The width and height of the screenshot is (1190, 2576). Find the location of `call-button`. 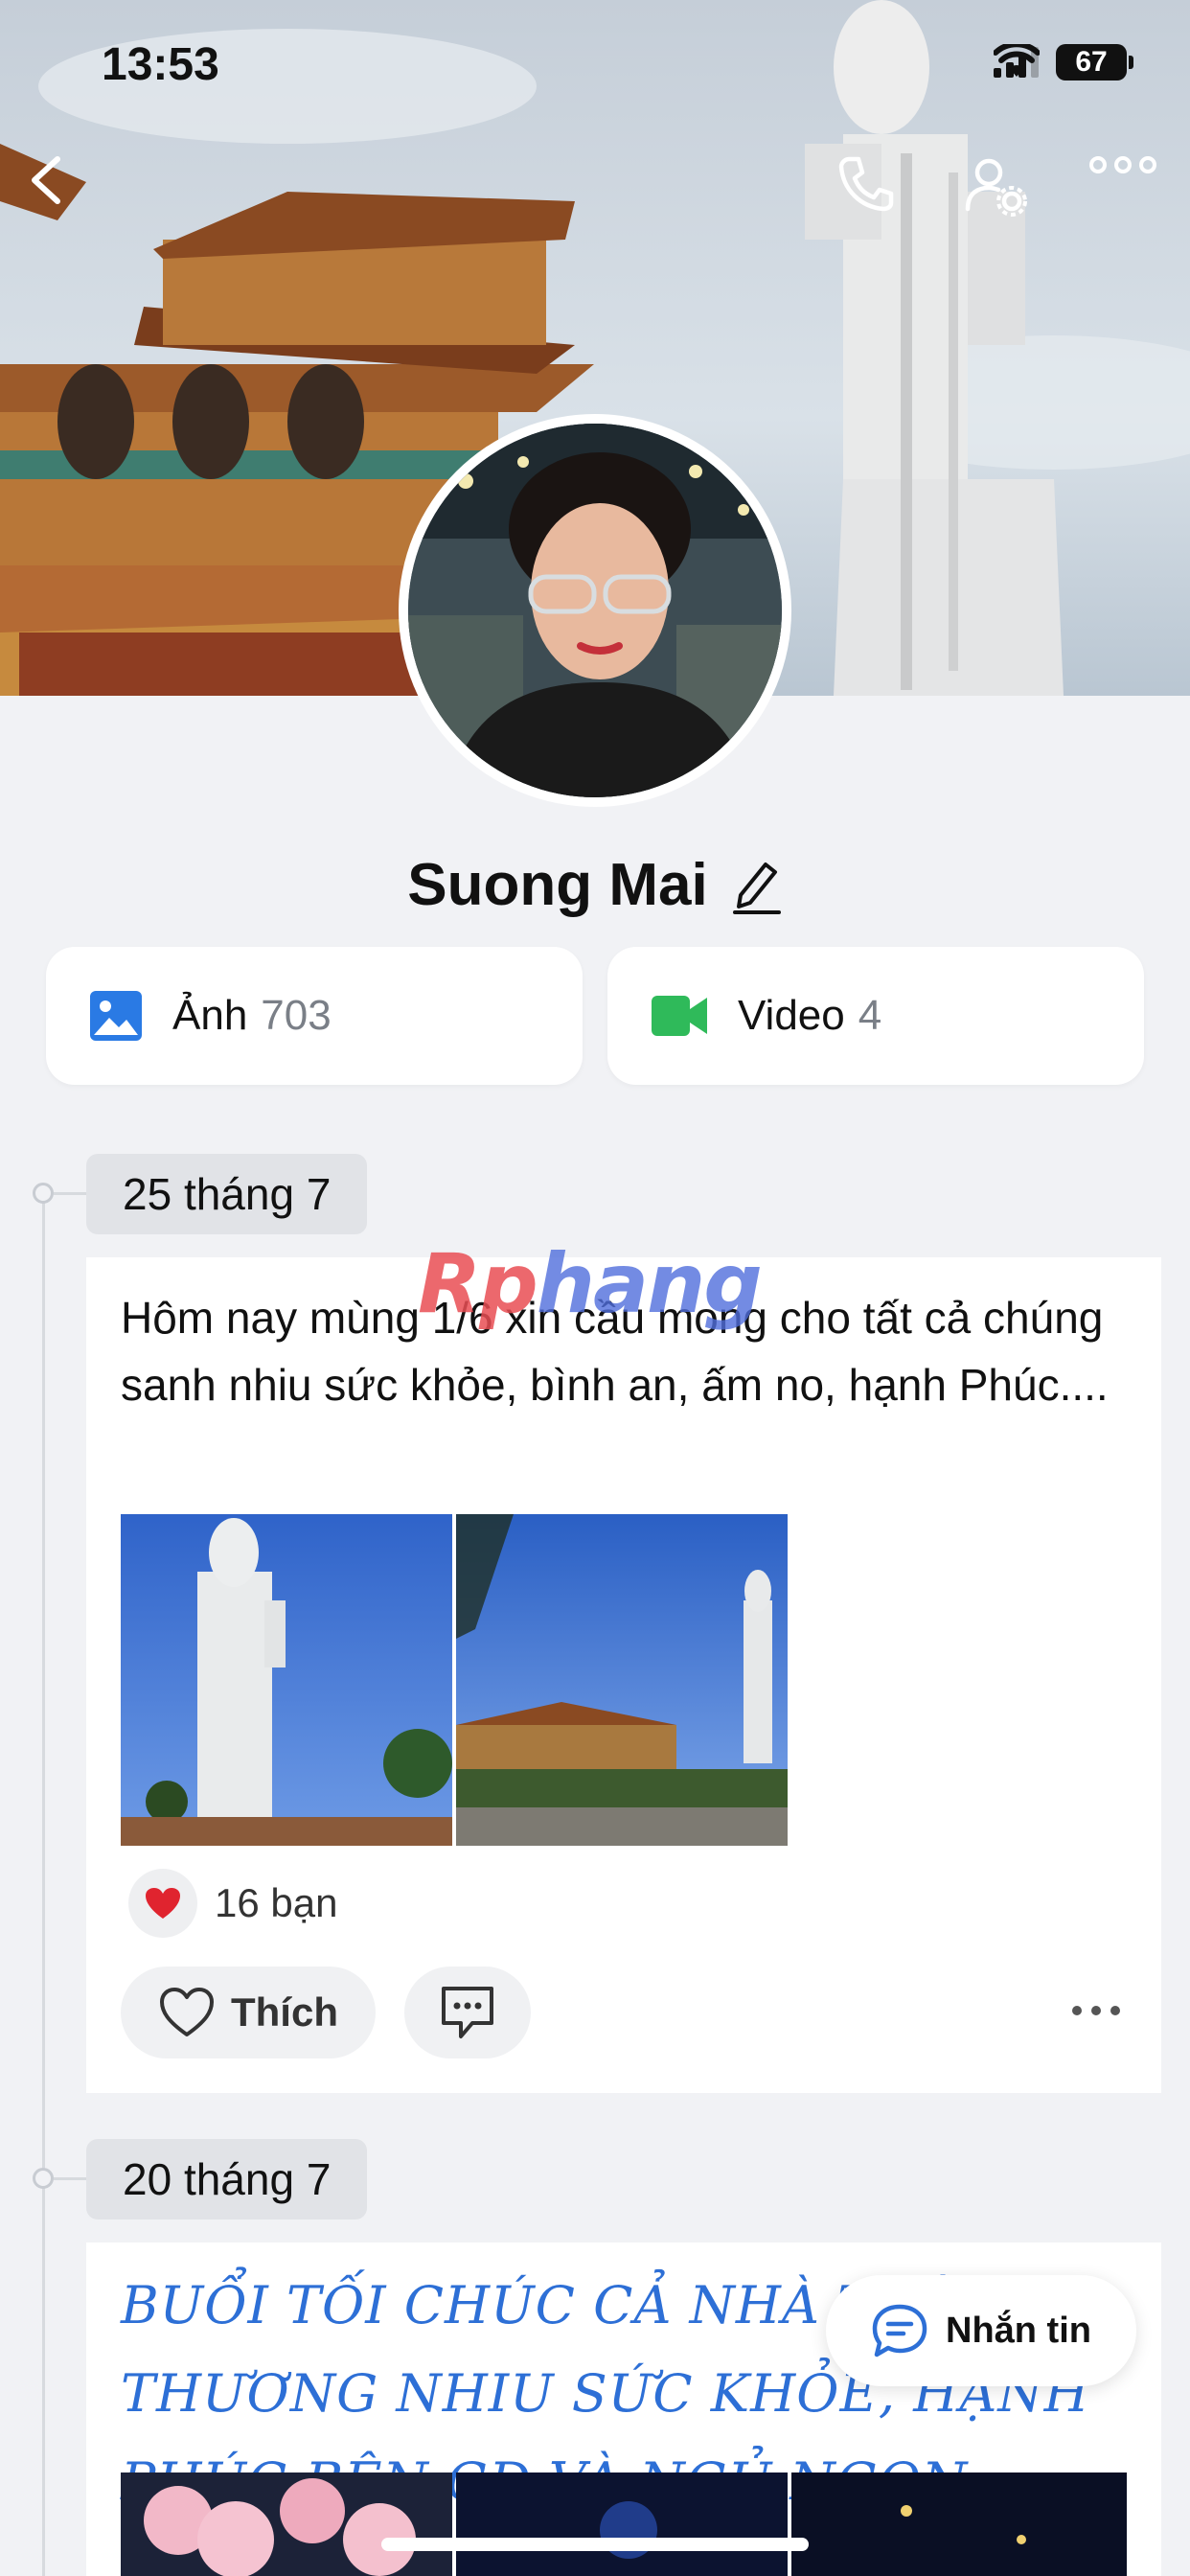

call-button is located at coordinates (873, 191).